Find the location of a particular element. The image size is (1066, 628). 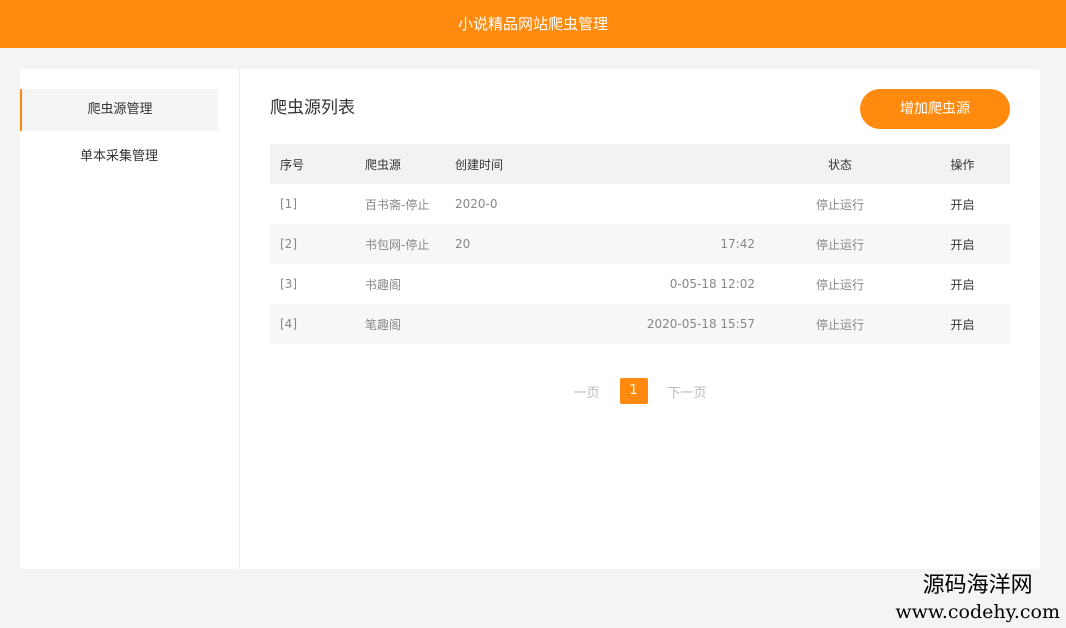

table-header-row: 序号 爬虫源 创建时间 状态 操作 is located at coordinates (640, 164).